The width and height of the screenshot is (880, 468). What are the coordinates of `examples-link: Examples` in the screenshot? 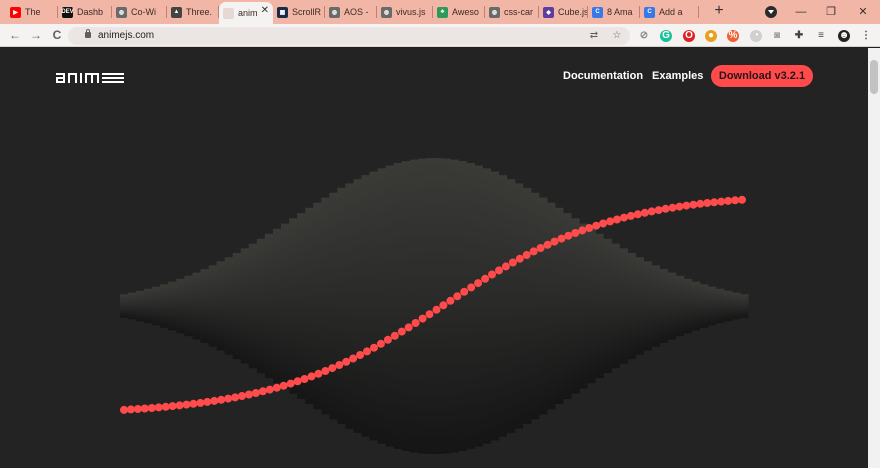 It's located at (677, 76).